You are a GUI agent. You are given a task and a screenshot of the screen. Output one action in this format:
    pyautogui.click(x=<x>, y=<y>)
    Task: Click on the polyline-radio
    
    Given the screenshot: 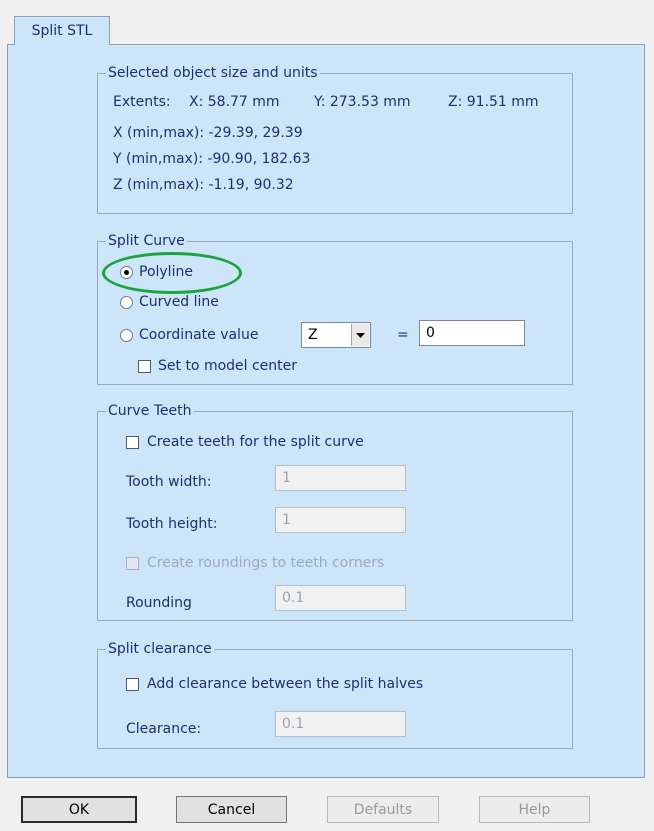 What is the action you would take?
    pyautogui.click(x=126, y=272)
    